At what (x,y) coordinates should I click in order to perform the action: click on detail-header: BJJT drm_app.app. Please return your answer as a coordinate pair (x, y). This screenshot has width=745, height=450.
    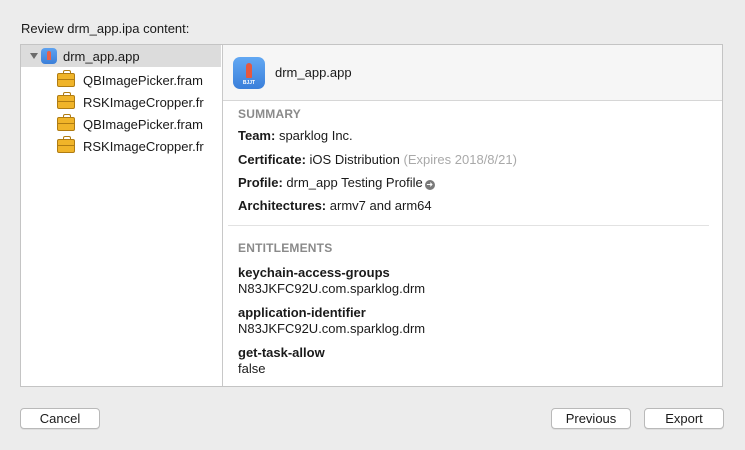
    Looking at the image, I should click on (472, 73).